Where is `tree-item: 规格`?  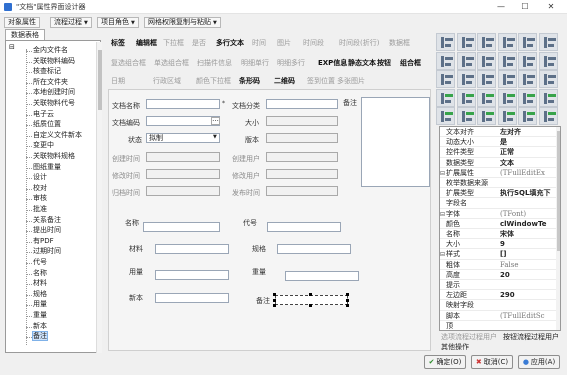
tree-item: 规格 is located at coordinates (36, 295).